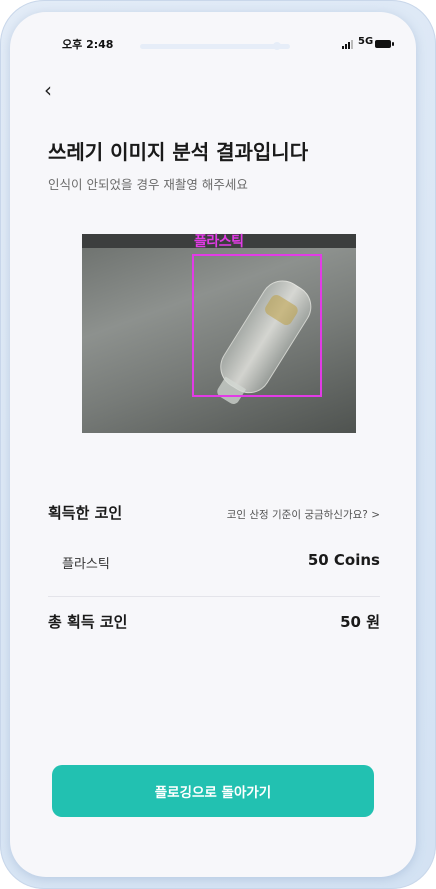 Image resolution: width=436 pixels, height=889 pixels. Describe the element at coordinates (48, 90) in the screenshot. I see `chevron-left-icon: ‹` at that location.